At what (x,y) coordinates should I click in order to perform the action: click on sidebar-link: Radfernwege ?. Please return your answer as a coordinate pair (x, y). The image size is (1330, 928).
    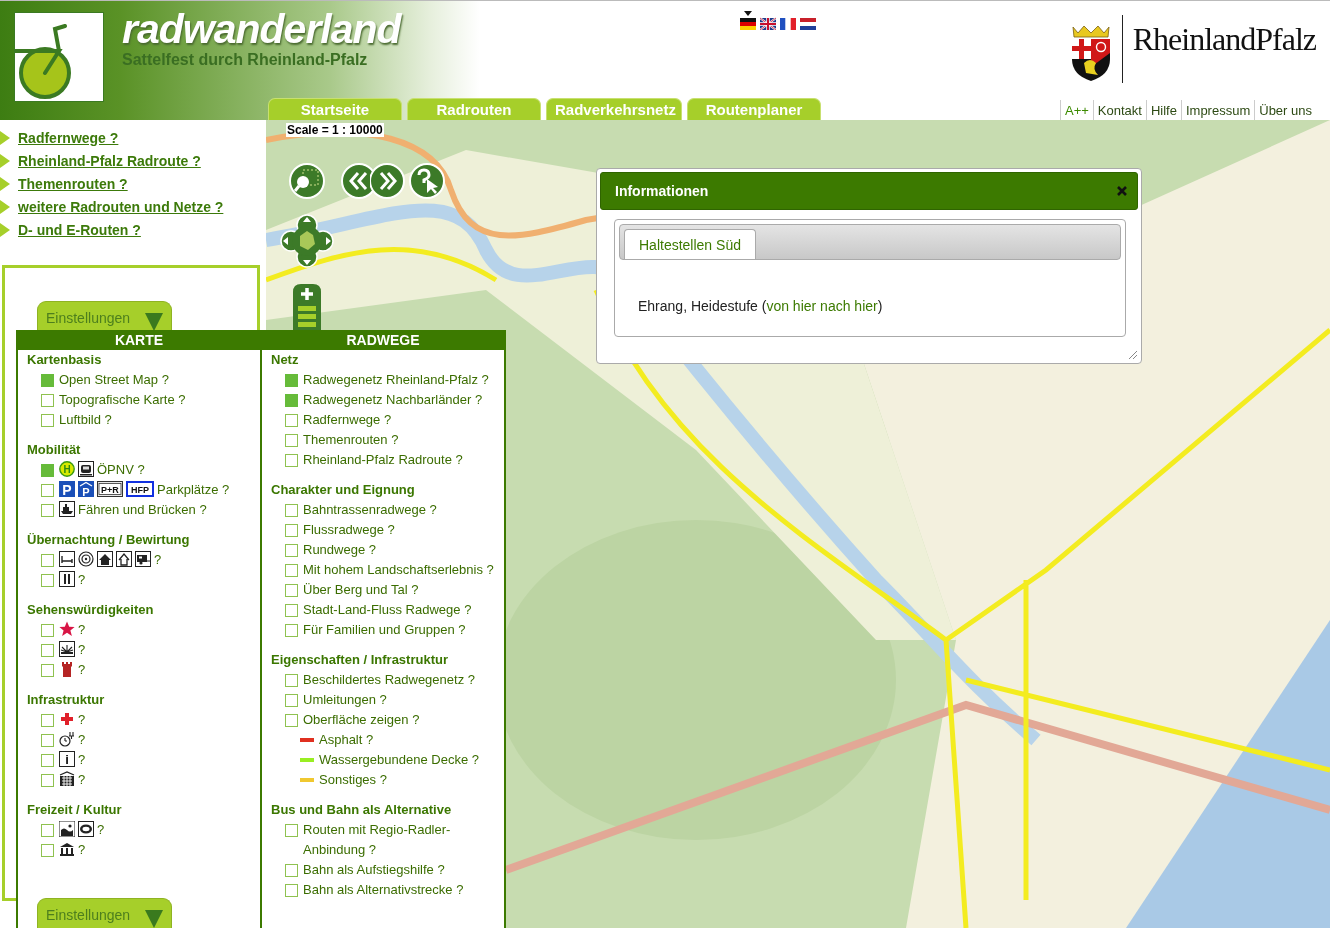
    Looking at the image, I should click on (68, 137).